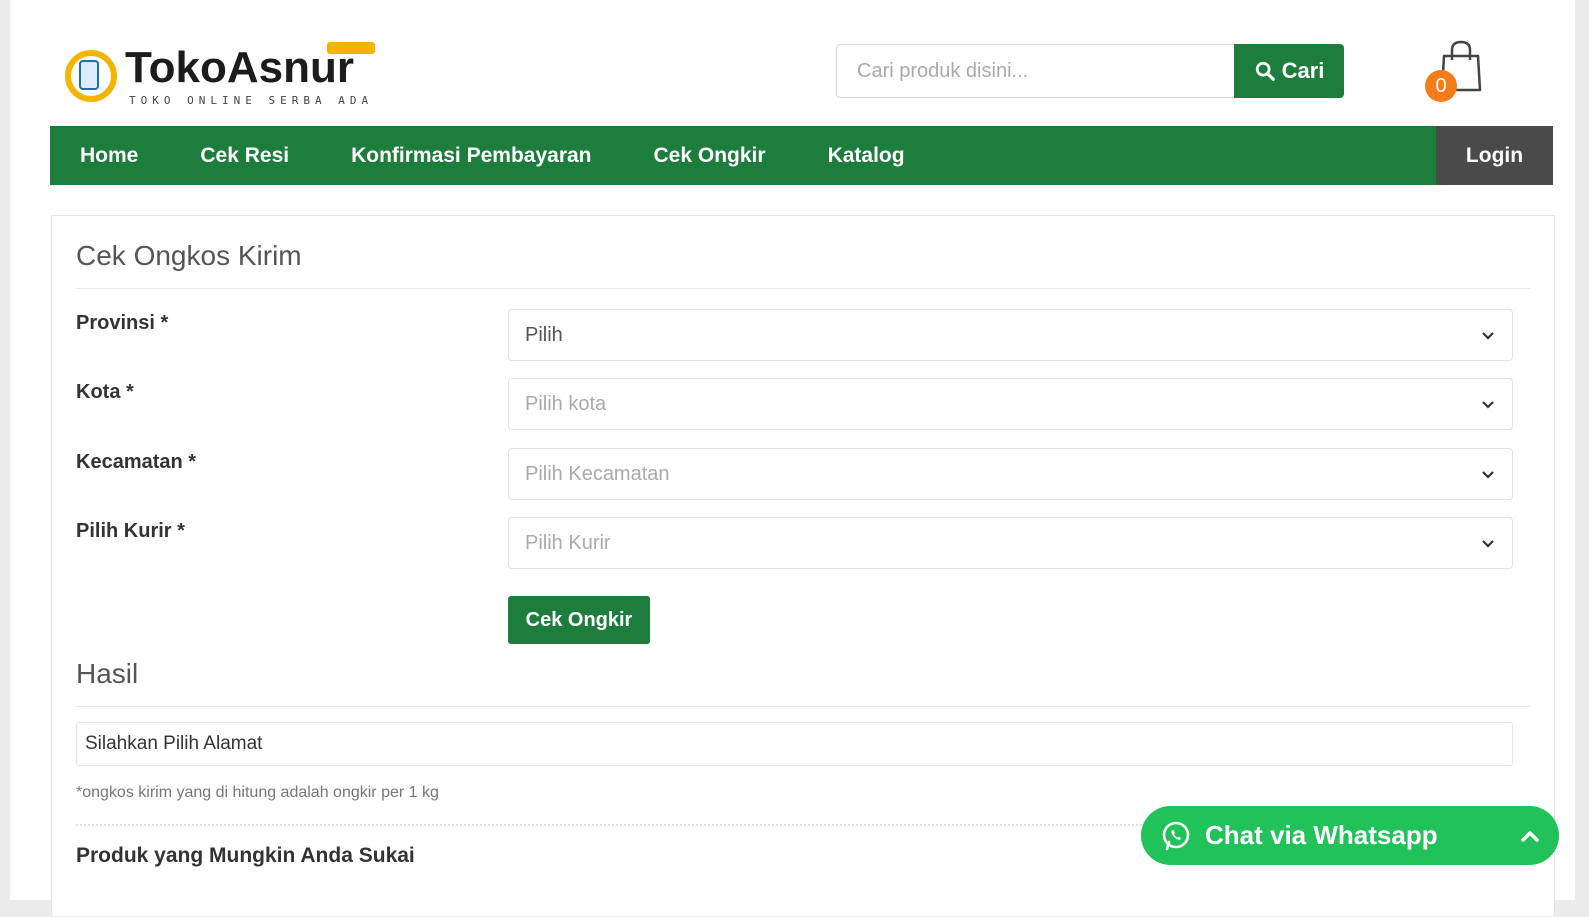 Image resolution: width=1589 pixels, height=917 pixels. I want to click on logo-text: TokoAsnur, so click(239, 67).